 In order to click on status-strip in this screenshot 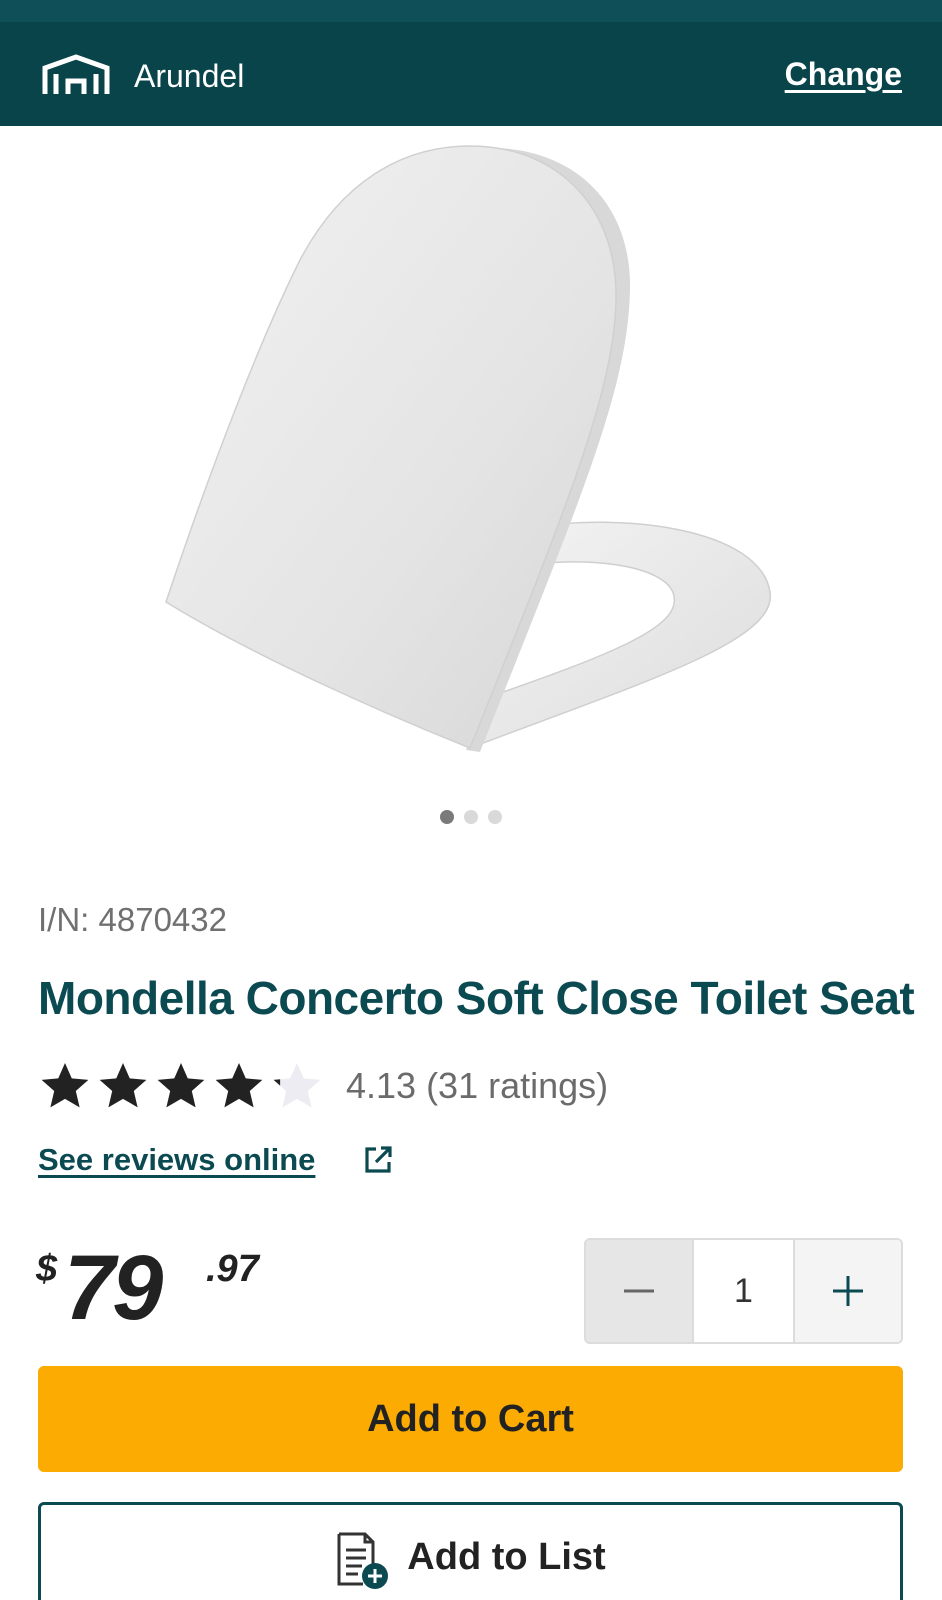, I will do `click(471, 11)`.